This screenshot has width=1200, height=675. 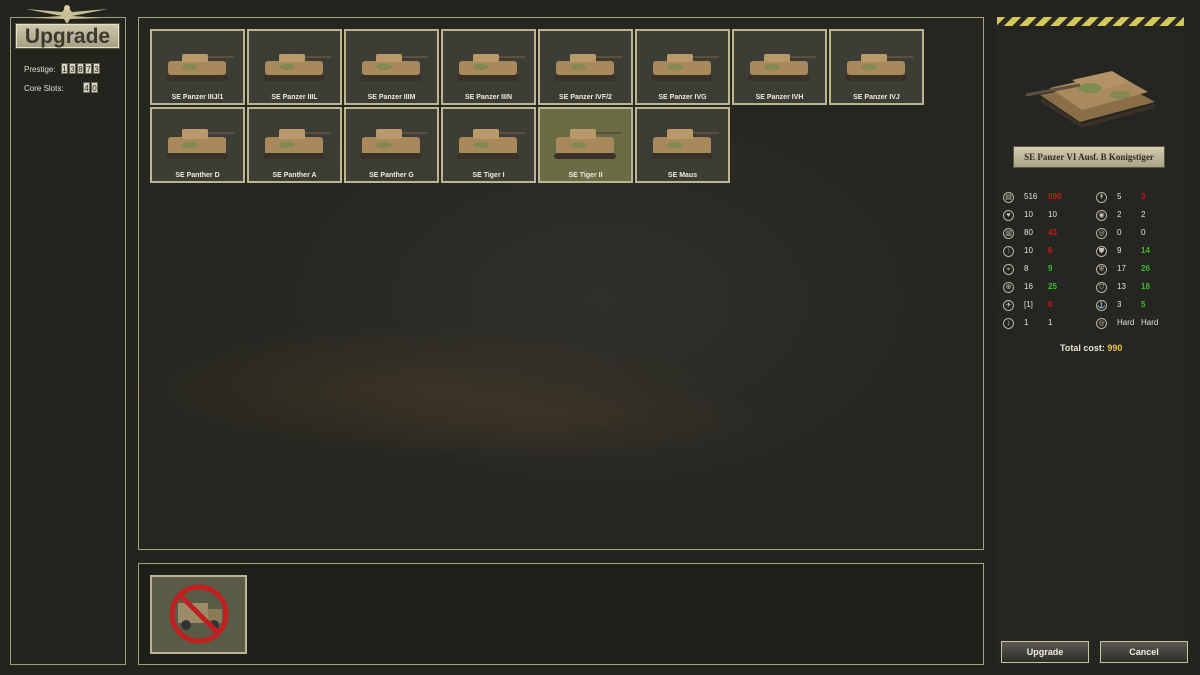 I want to click on core-slots-label: Core Slots:, so click(x=44, y=88).